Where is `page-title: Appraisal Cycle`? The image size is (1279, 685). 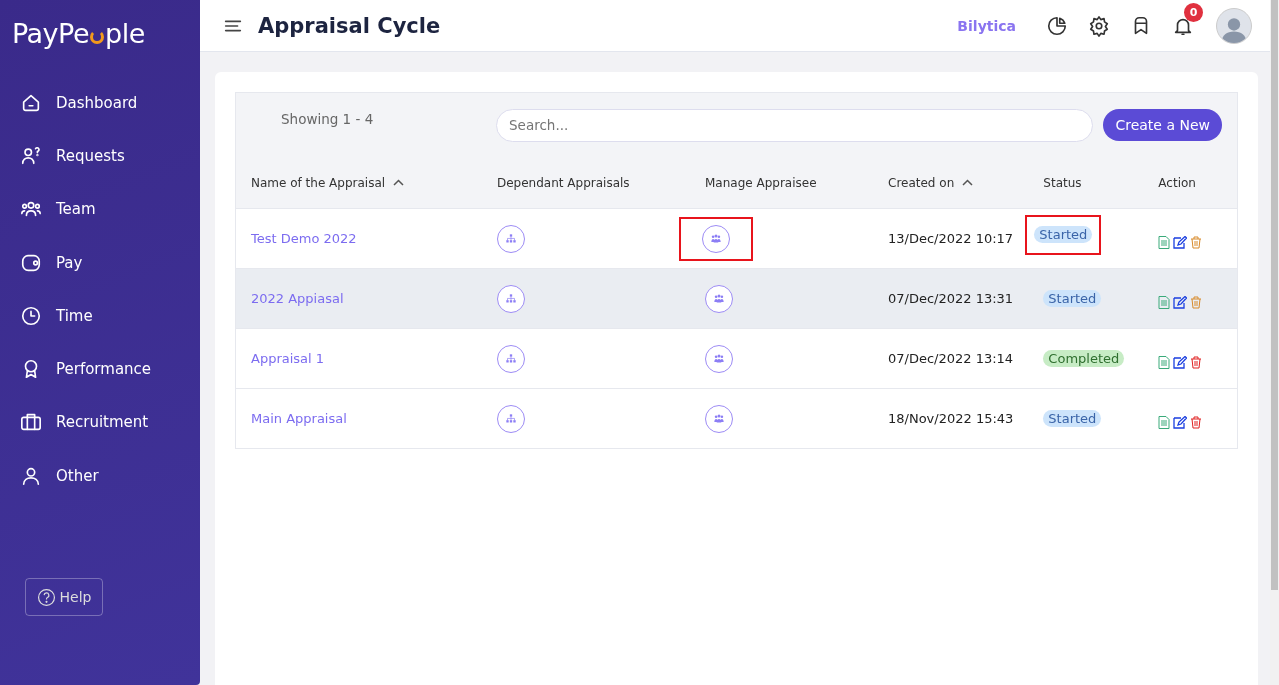
page-title: Appraisal Cycle is located at coordinates (350, 25).